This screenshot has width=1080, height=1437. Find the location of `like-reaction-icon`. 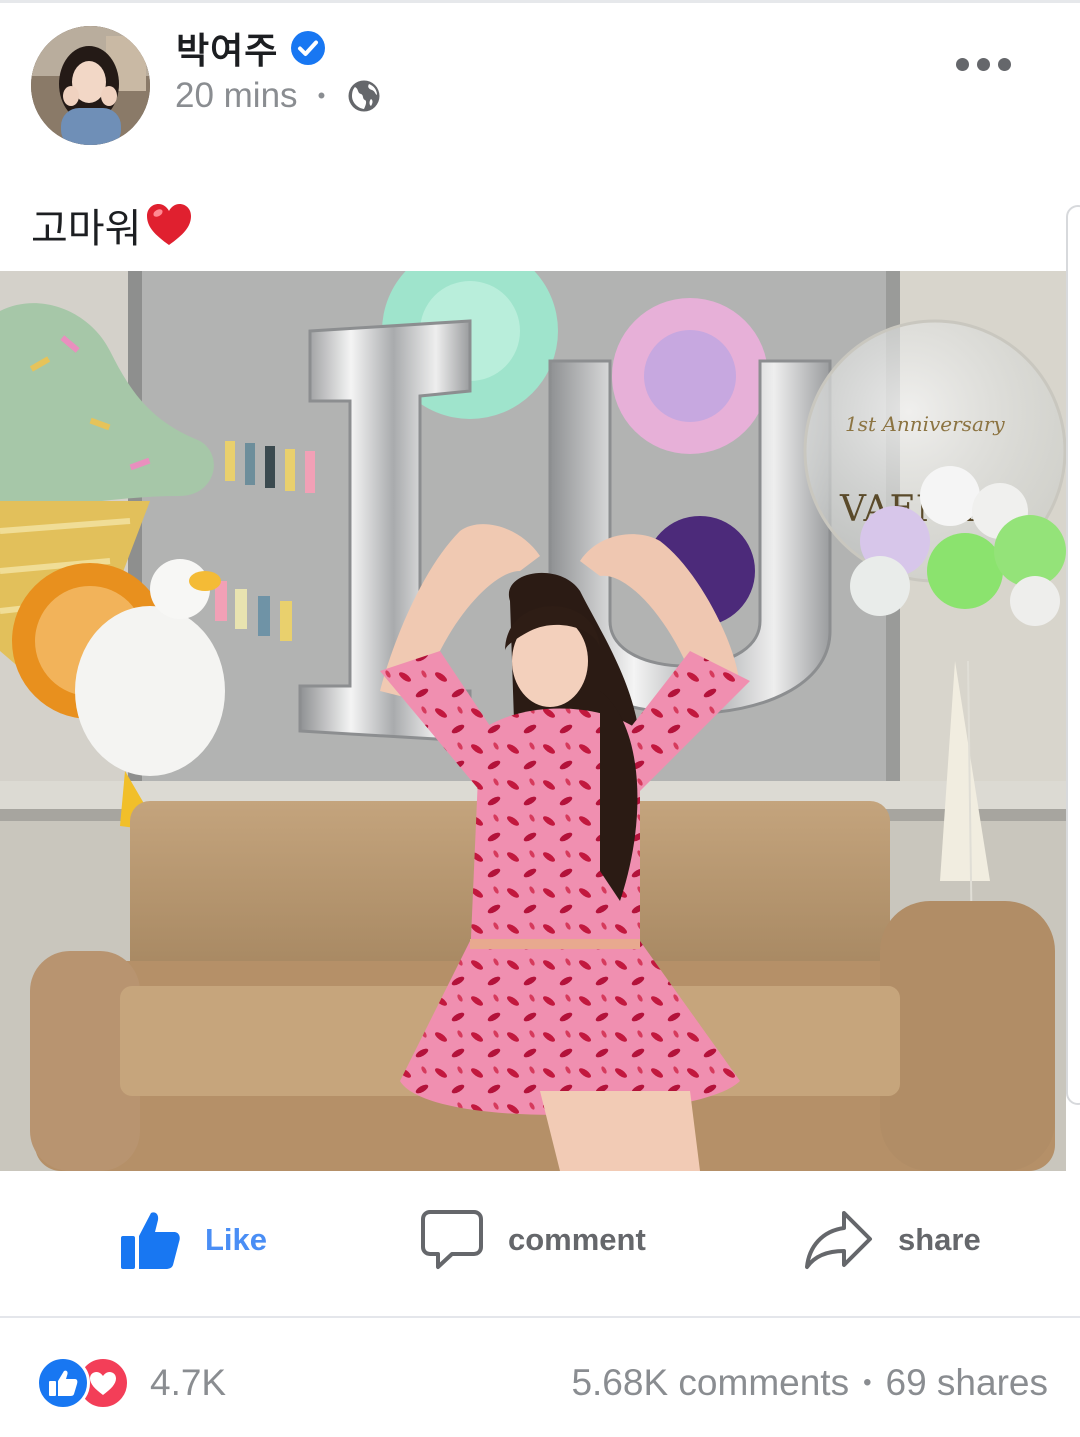

like-reaction-icon is located at coordinates (63, 1383).